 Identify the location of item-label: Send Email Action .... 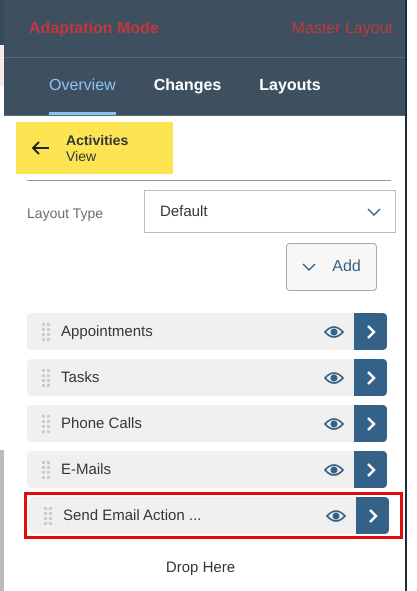
(132, 515).